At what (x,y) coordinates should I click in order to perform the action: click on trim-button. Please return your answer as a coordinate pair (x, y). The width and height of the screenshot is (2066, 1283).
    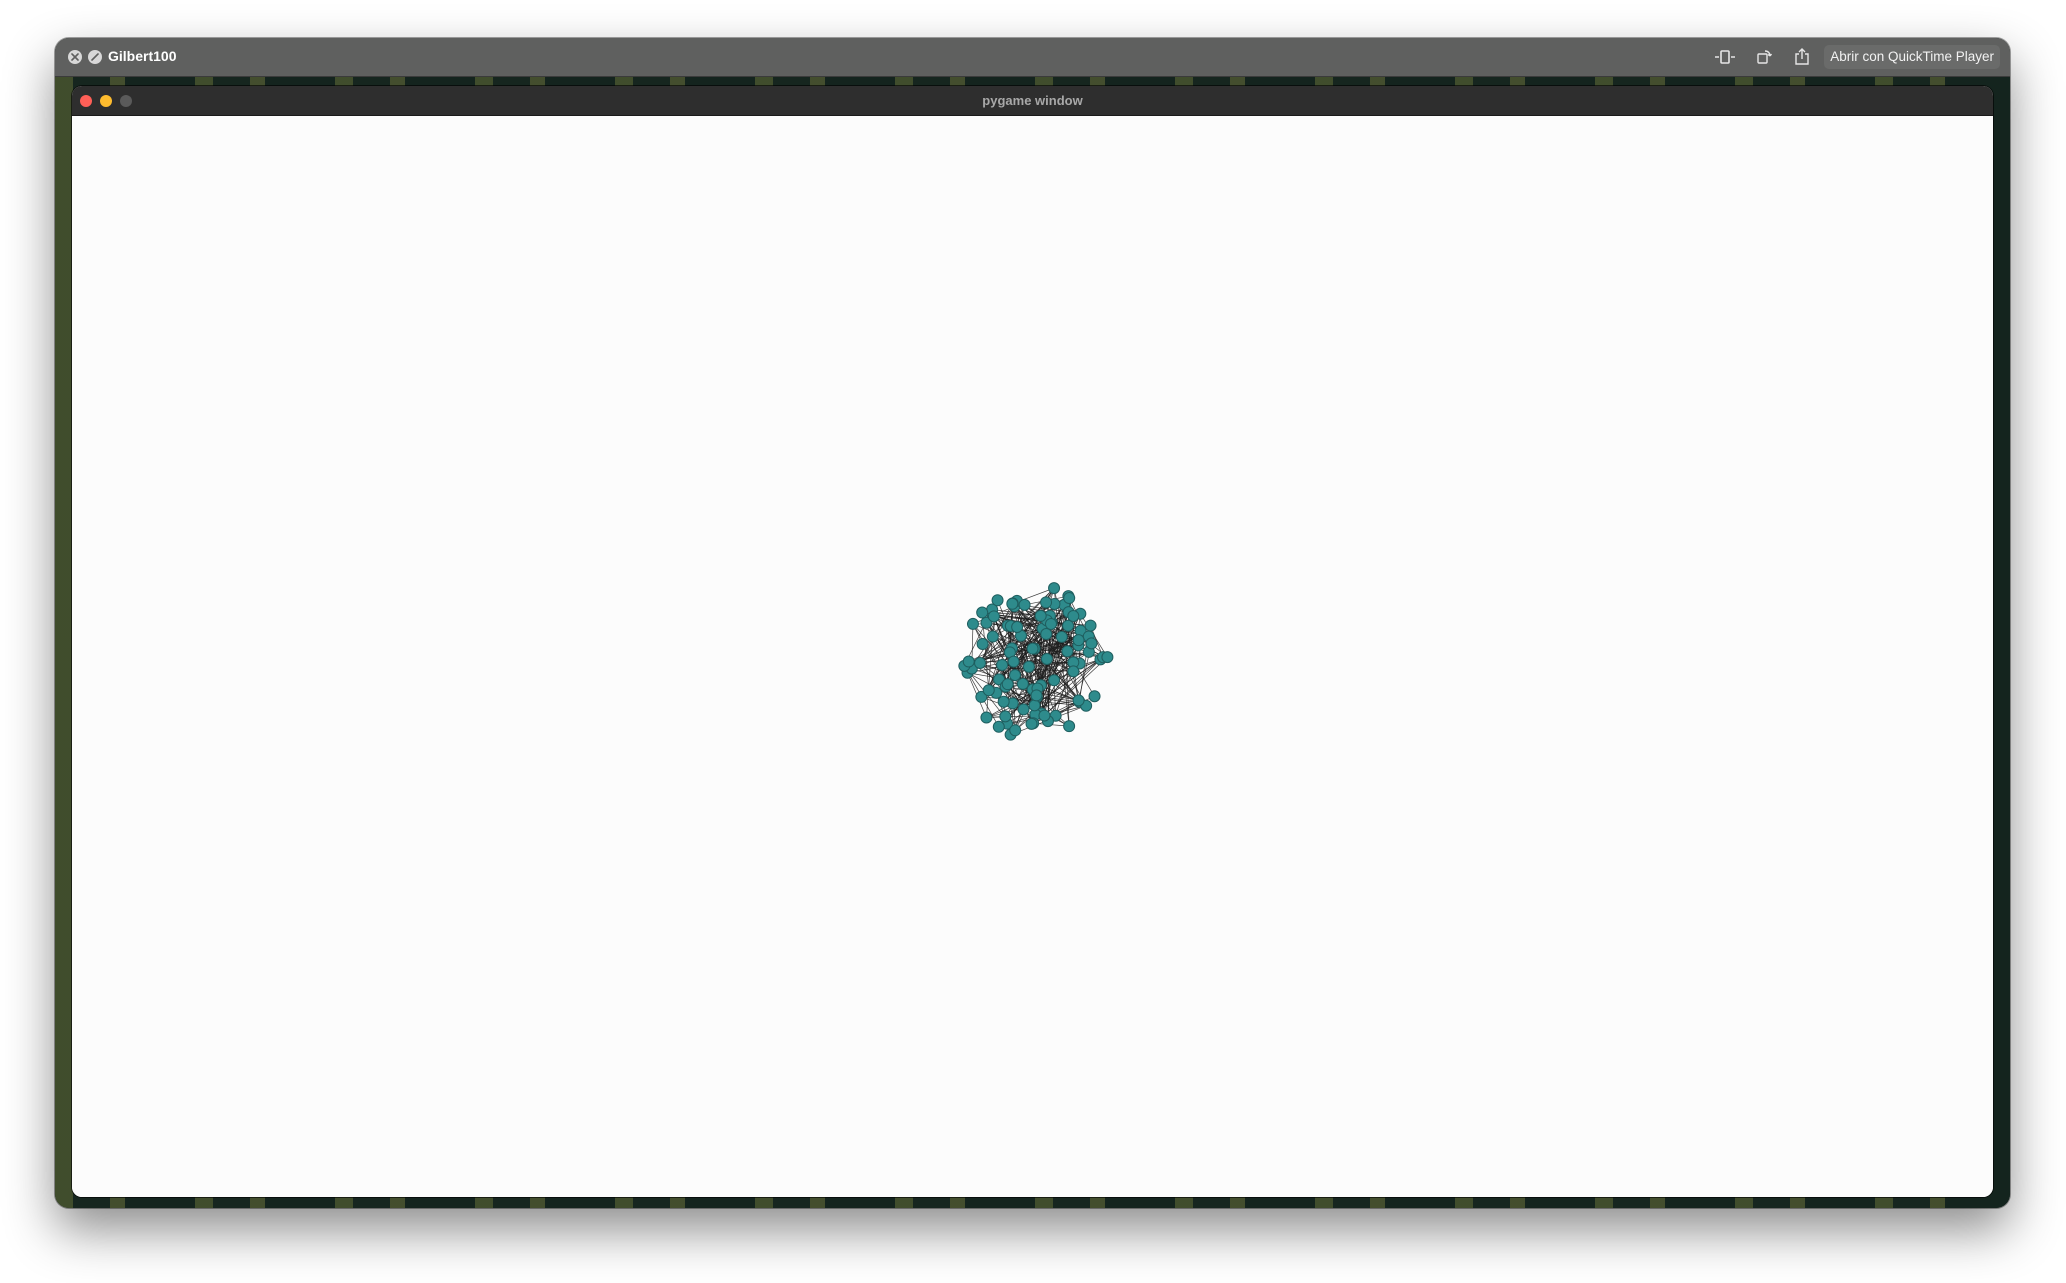
    Looking at the image, I should click on (1725, 57).